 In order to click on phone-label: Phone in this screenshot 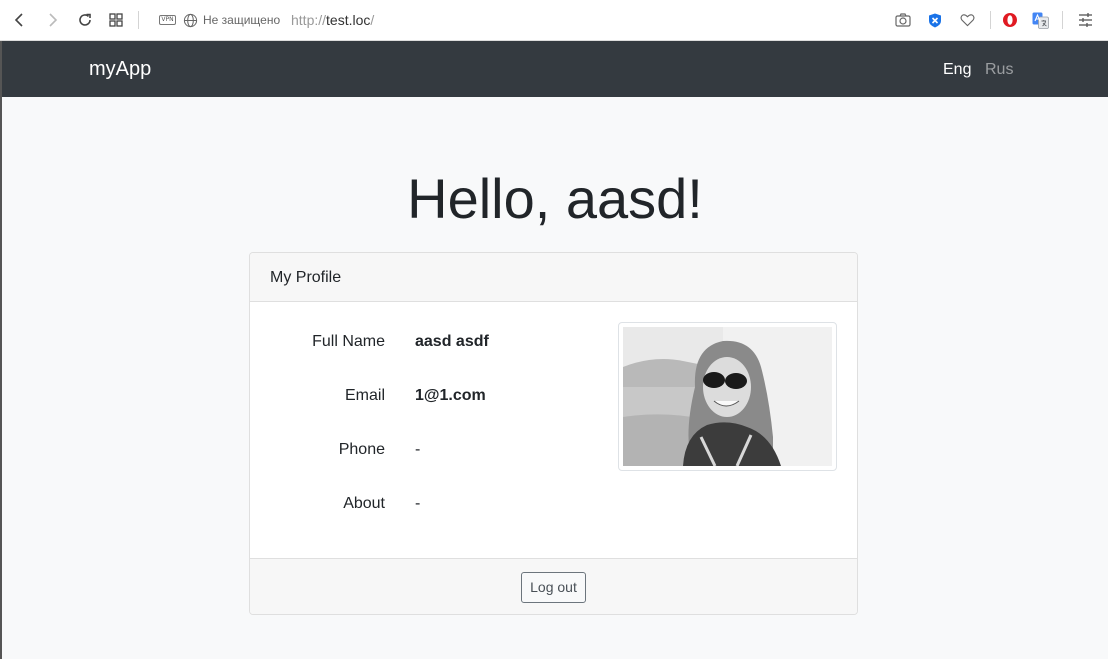, I will do `click(361, 449)`.